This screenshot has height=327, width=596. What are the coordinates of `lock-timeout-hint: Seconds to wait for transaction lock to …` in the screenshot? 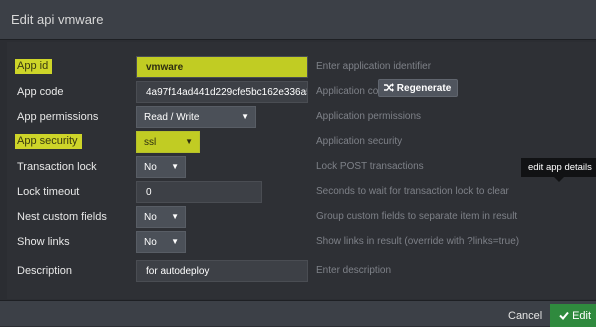 It's located at (412, 191).